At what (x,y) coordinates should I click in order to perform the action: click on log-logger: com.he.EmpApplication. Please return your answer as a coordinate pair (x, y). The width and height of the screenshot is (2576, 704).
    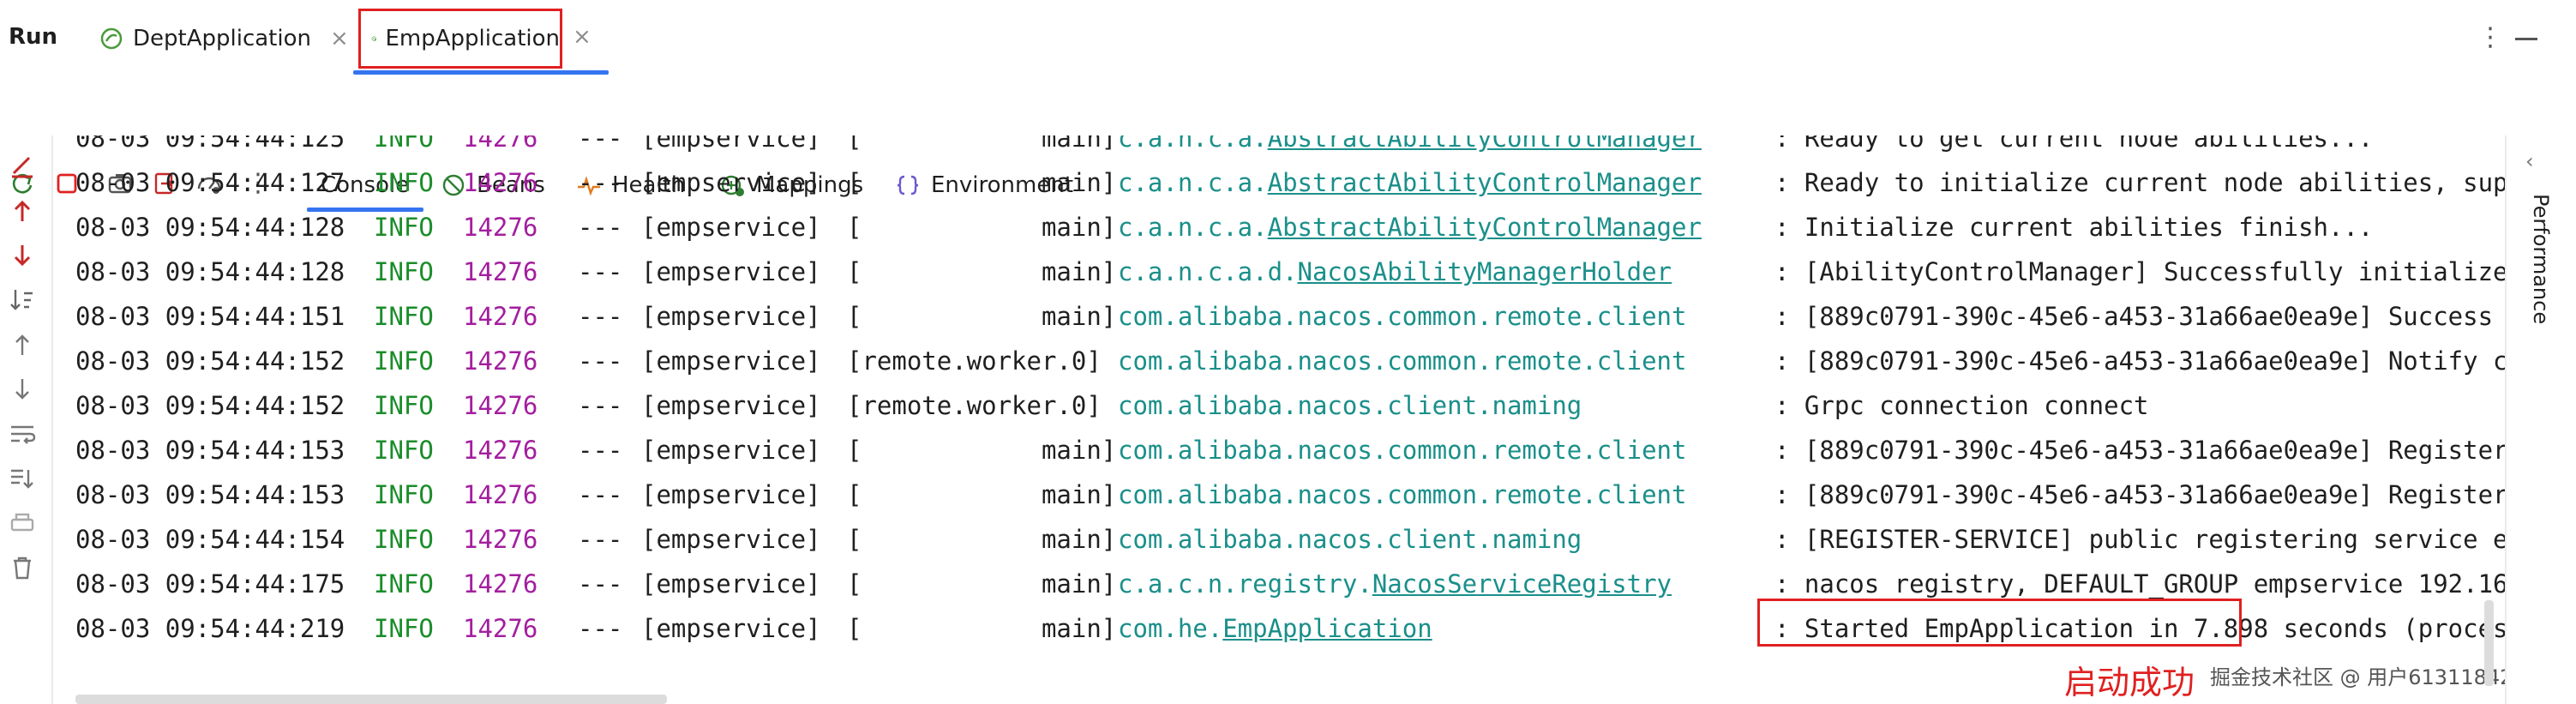
    Looking at the image, I should click on (1275, 628).